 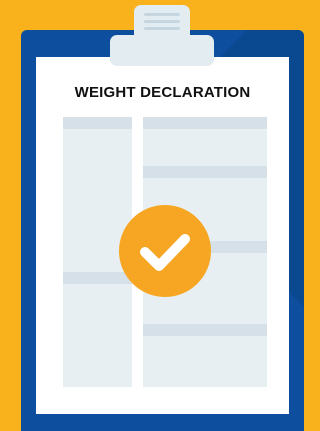 What do you see at coordinates (162, 50) in the screenshot?
I see `clip-base` at bounding box center [162, 50].